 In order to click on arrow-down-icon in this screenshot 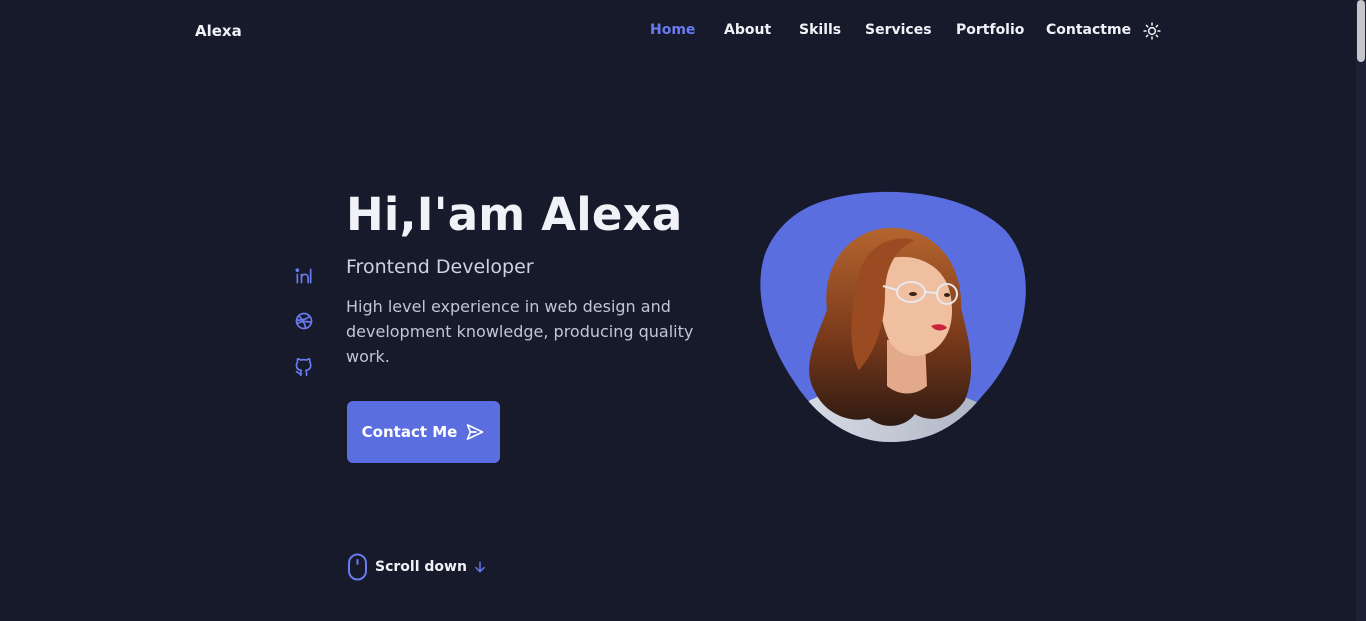, I will do `click(480, 567)`.